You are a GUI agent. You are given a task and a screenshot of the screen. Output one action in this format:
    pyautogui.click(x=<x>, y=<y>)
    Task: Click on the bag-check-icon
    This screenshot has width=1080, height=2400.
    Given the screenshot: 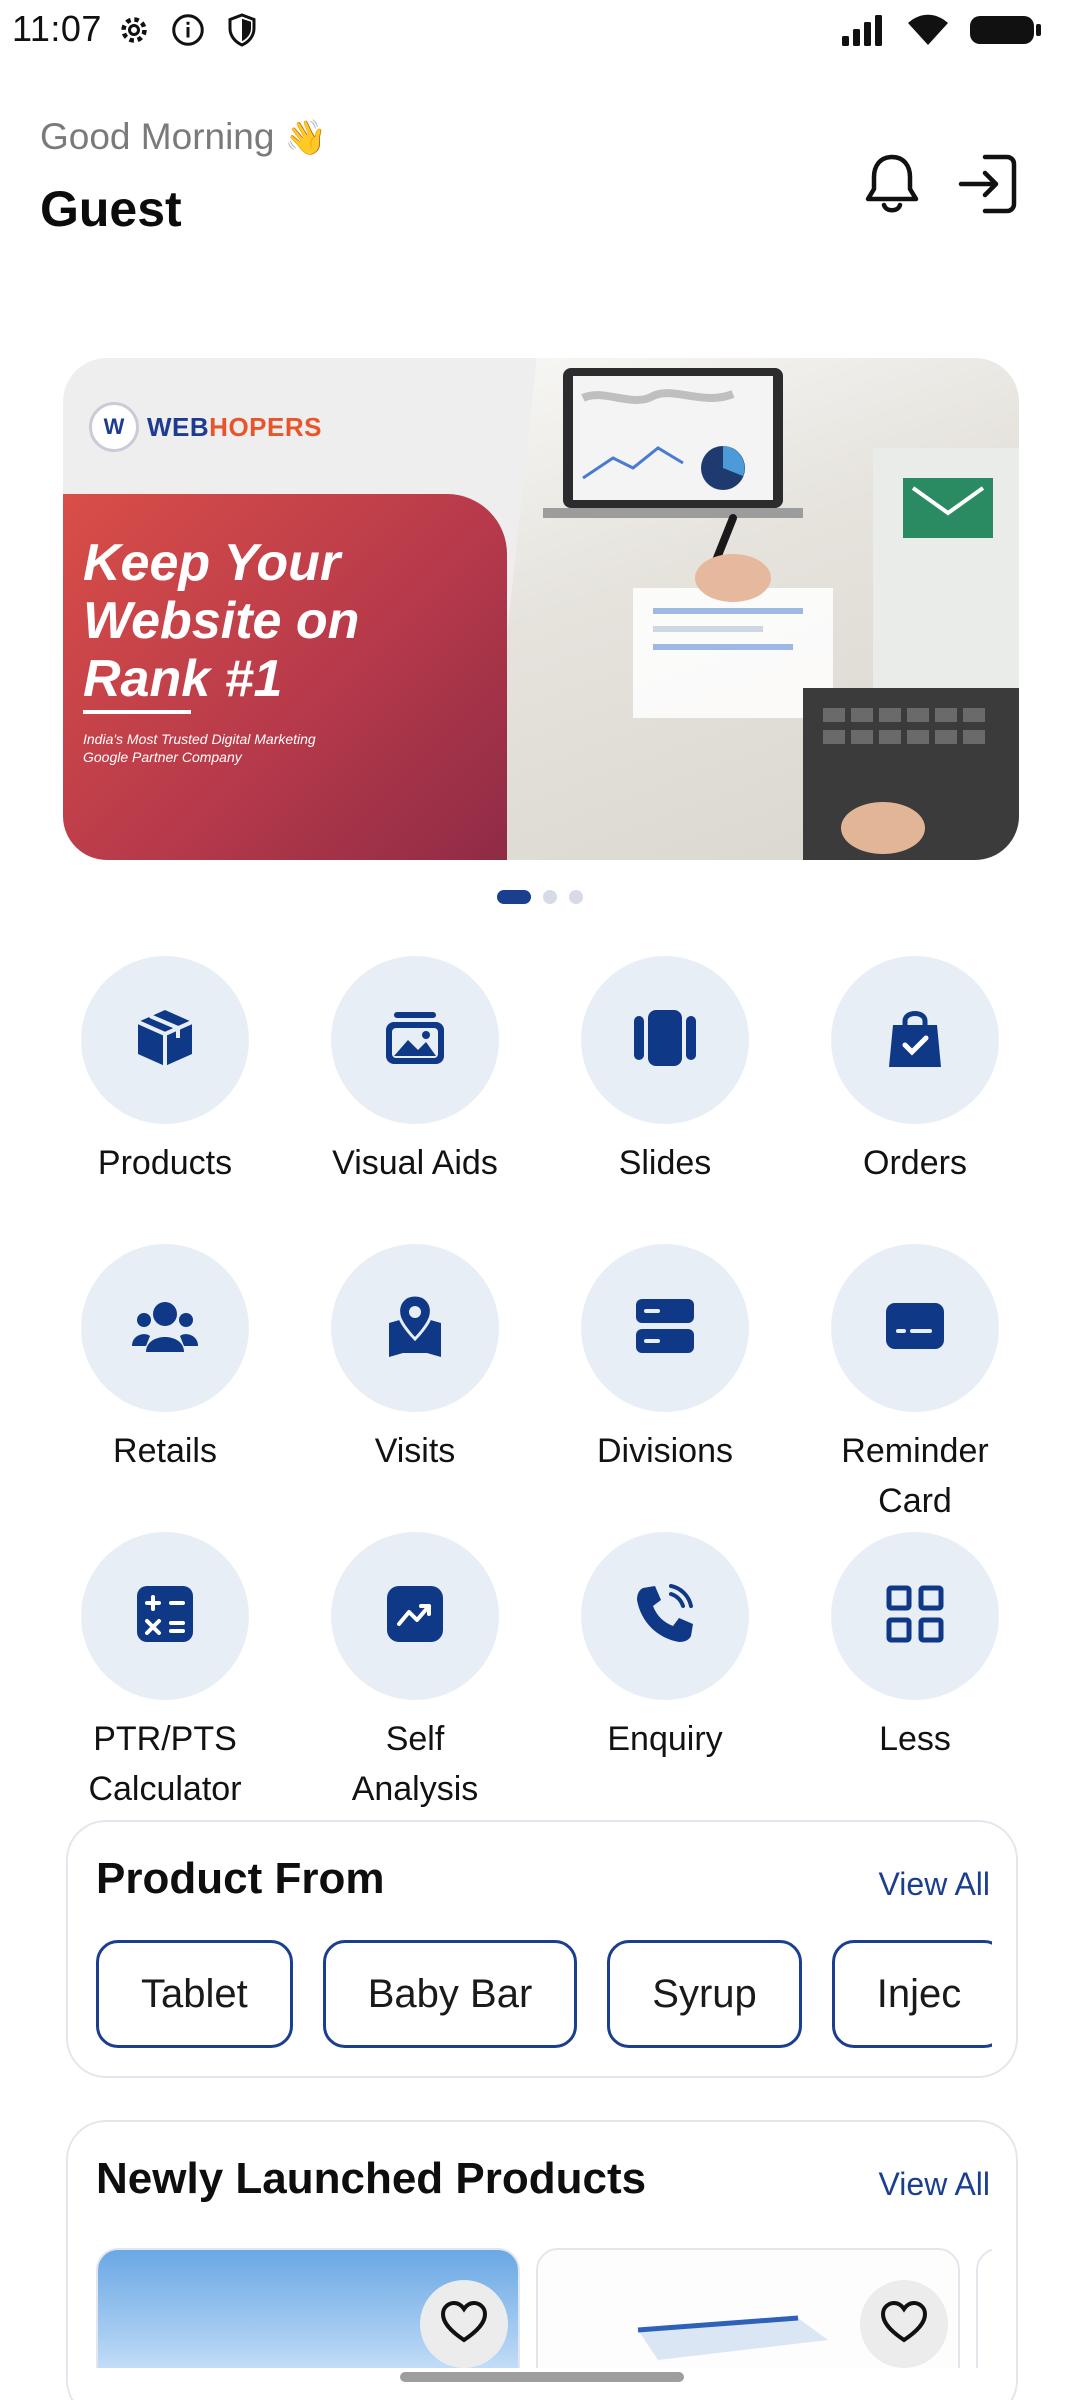 What is the action you would take?
    pyautogui.click(x=915, y=1040)
    